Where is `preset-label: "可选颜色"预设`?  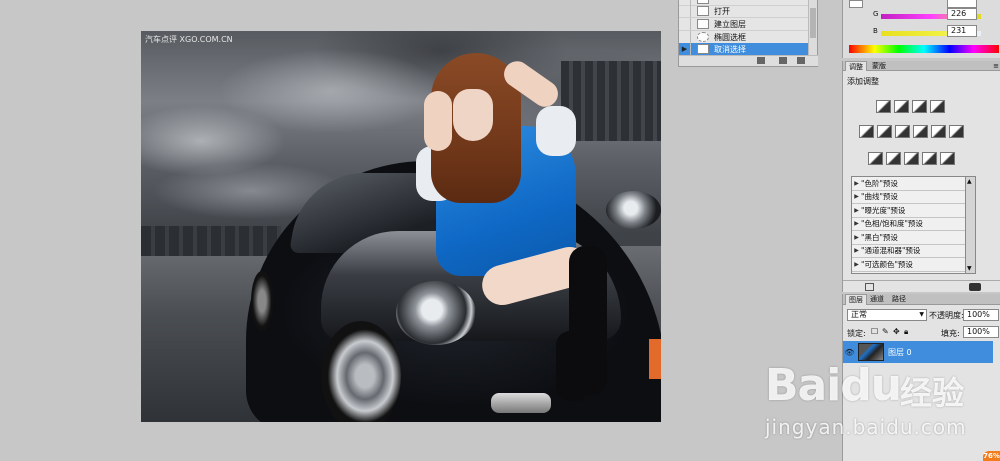
preset-label: "可选颜色"预设 is located at coordinates (887, 264).